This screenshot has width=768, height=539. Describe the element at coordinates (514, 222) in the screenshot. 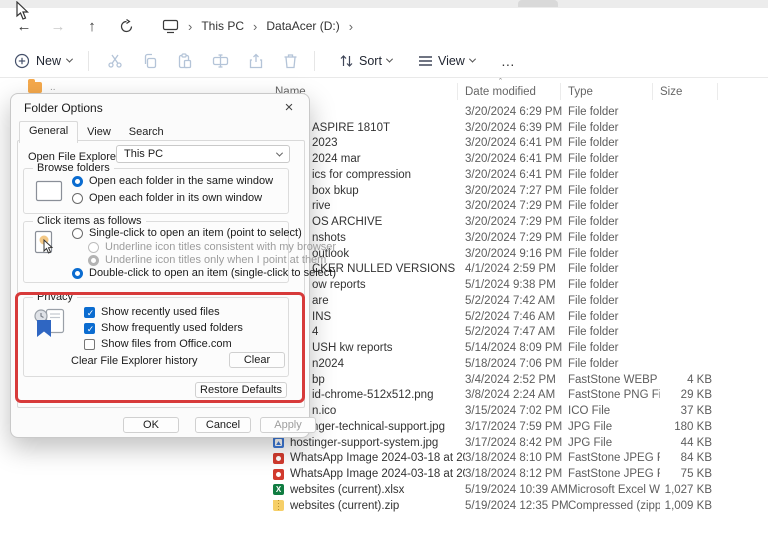

I see `file-row: OS ARCHIVE 3/20/2024 7:29 PM File folder` at that location.